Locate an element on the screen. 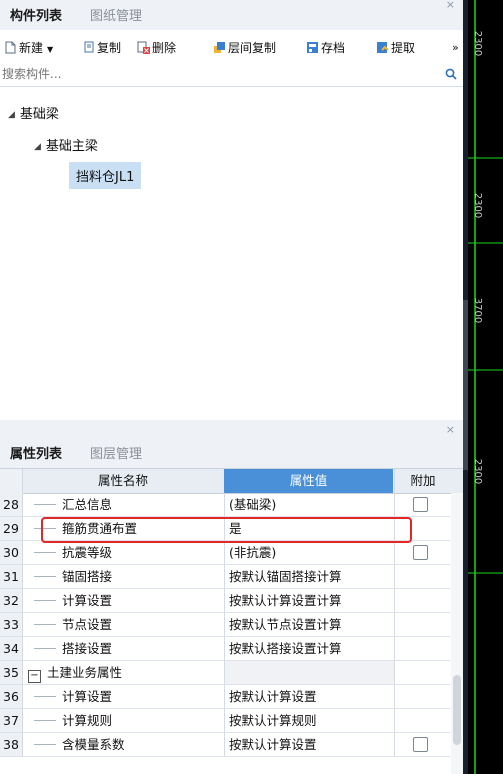 Image resolution: width=503 pixels, height=774 pixels. floor-copy-button: 层间复制 is located at coordinates (244, 48).